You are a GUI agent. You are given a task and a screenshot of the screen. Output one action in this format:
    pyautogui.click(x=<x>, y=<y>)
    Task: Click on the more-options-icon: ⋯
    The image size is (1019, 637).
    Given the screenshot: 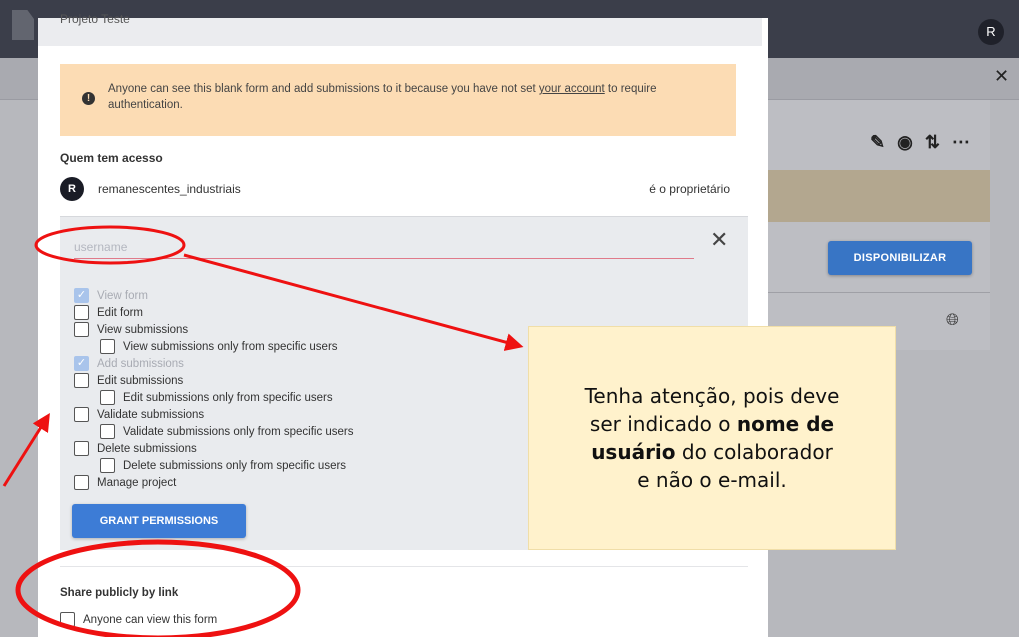 What is the action you would take?
    pyautogui.click(x=961, y=142)
    